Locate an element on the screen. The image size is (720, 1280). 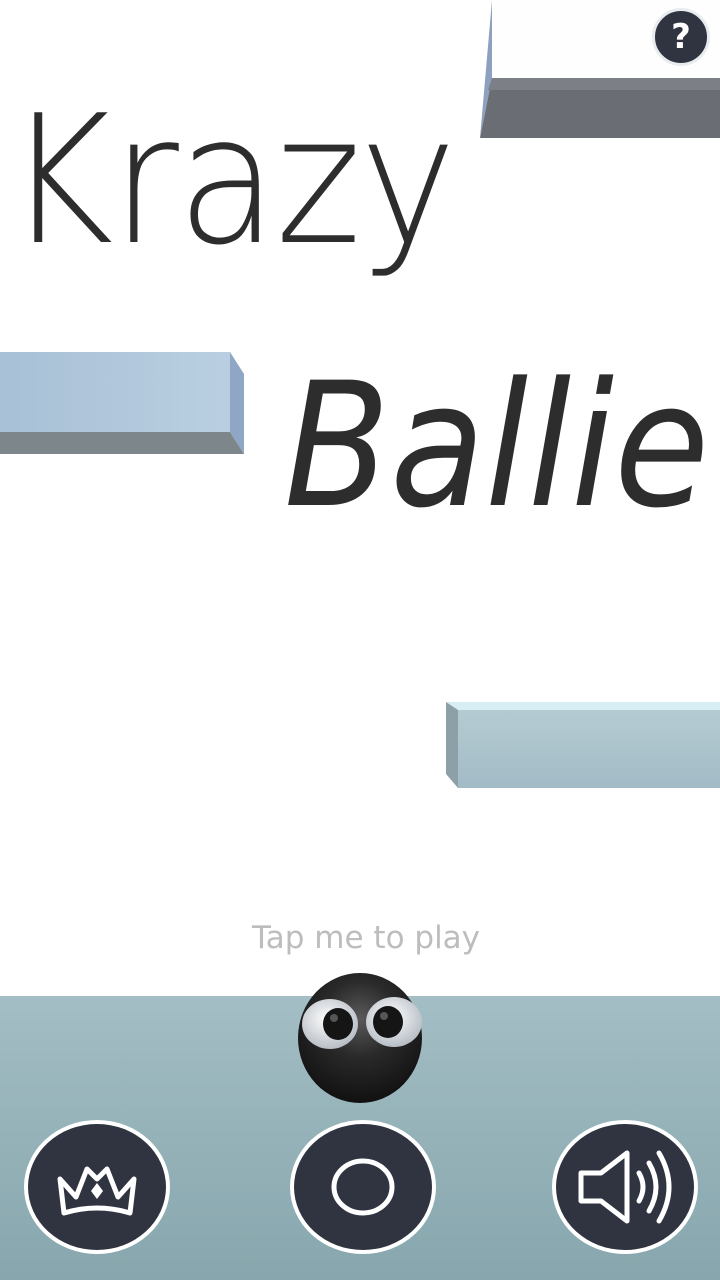
circle-icon is located at coordinates (363, 1187).